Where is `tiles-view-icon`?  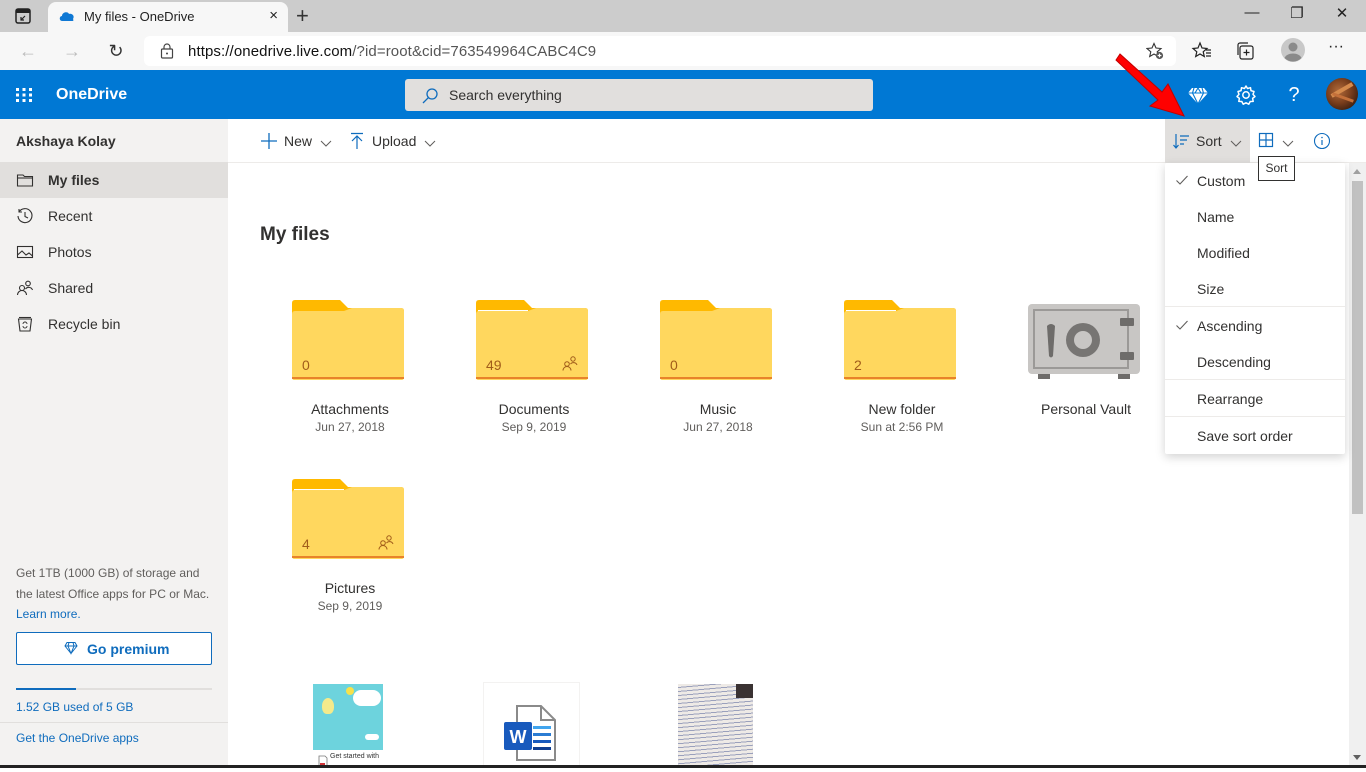 tiles-view-icon is located at coordinates (1266, 141).